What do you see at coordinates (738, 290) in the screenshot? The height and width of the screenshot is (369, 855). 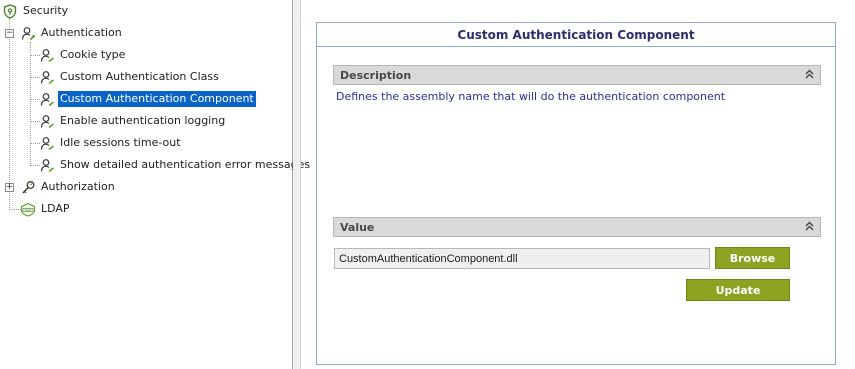 I see `update-button: Update` at bounding box center [738, 290].